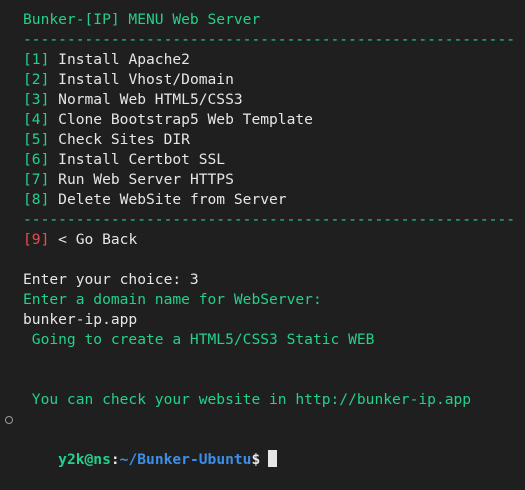  I want to click on command-decoration-icon, so click(9, 420).